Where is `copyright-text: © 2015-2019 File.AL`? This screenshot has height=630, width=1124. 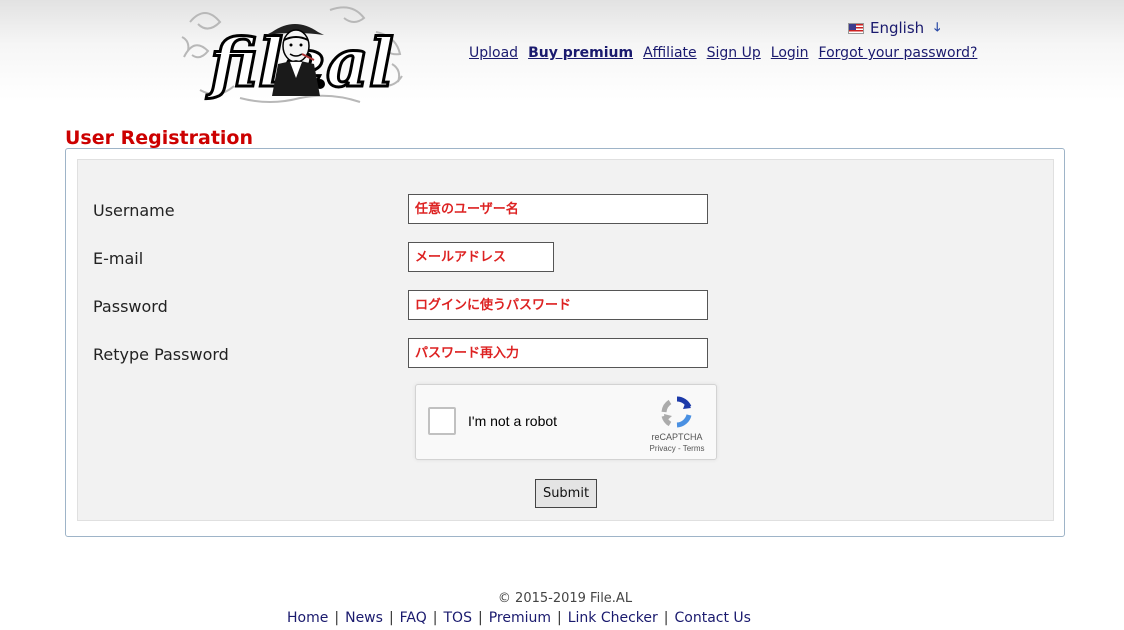
copyright-text: © 2015-2019 File.AL is located at coordinates (565, 598).